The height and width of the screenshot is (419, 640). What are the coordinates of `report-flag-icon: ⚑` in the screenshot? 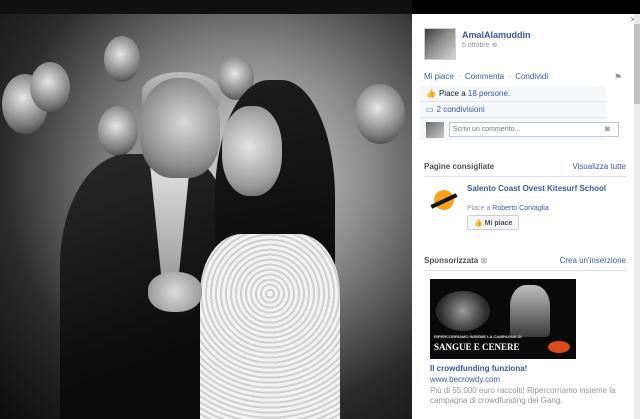 It's located at (618, 77).